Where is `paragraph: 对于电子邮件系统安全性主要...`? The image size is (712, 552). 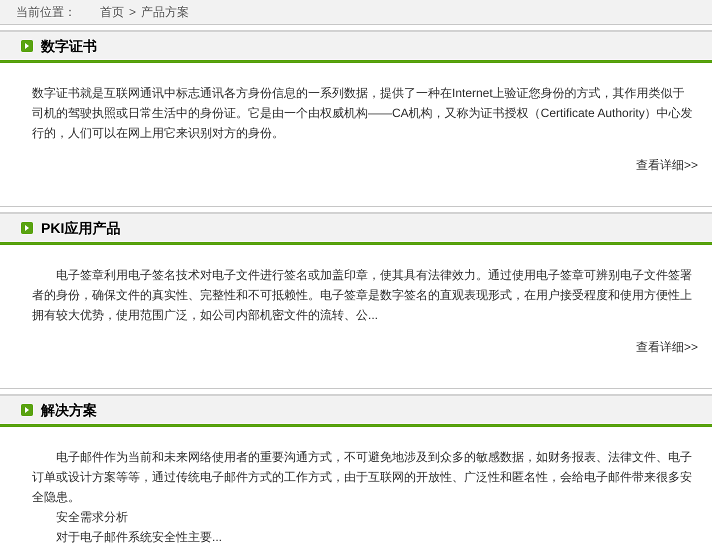
paragraph: 对于电子邮件系统安全性主要... is located at coordinates (139, 537).